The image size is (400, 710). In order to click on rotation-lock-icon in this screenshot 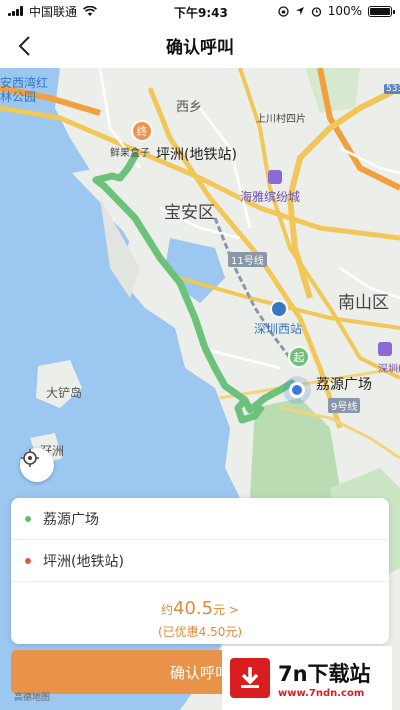, I will do `click(283, 11)`.